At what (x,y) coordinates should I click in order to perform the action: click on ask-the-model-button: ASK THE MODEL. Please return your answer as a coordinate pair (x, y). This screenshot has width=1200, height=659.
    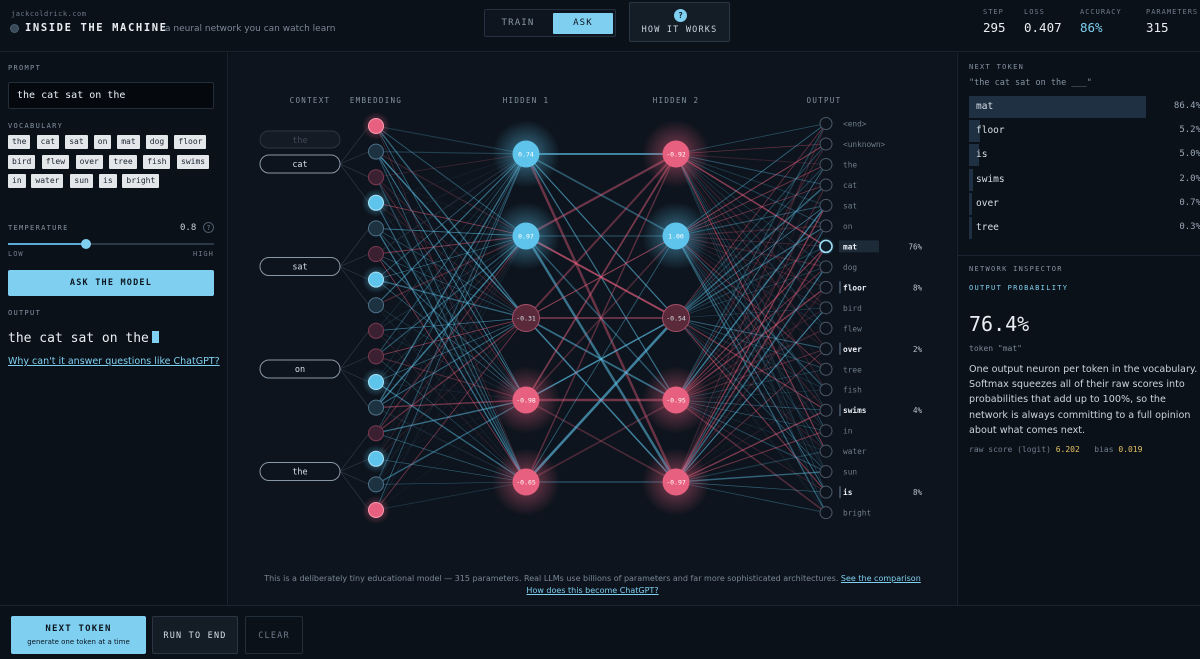
    Looking at the image, I should click on (111, 283).